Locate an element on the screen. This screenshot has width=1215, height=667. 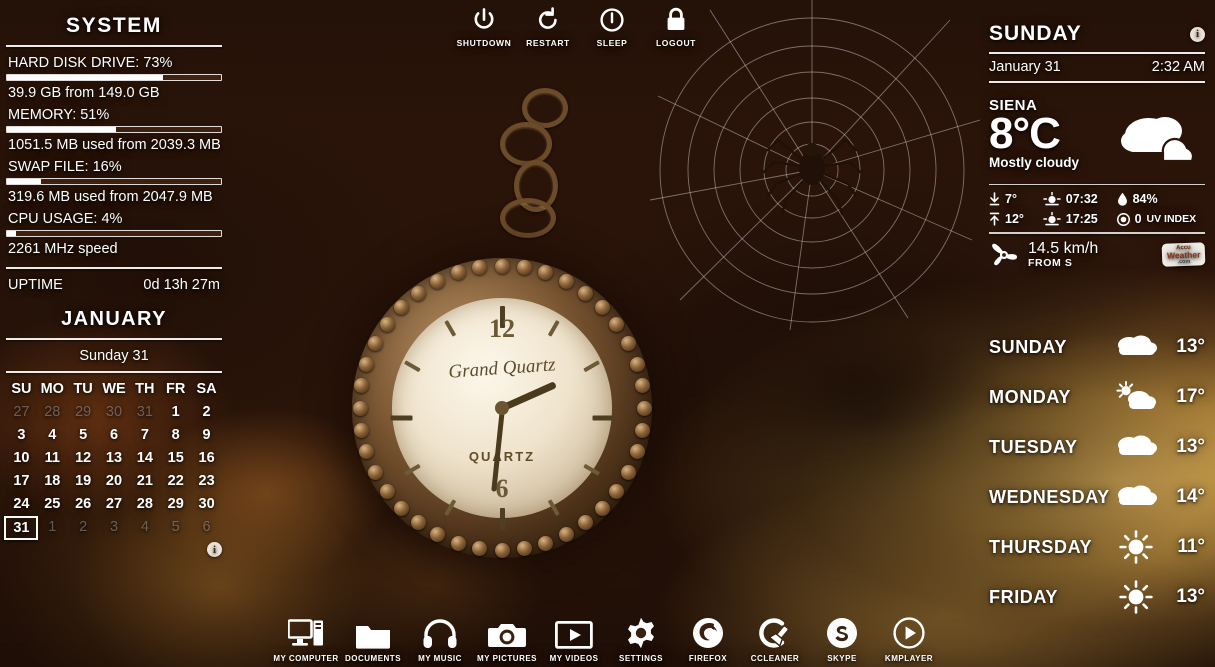
calendar-day-number: 17 is located at coordinates (21, 481).